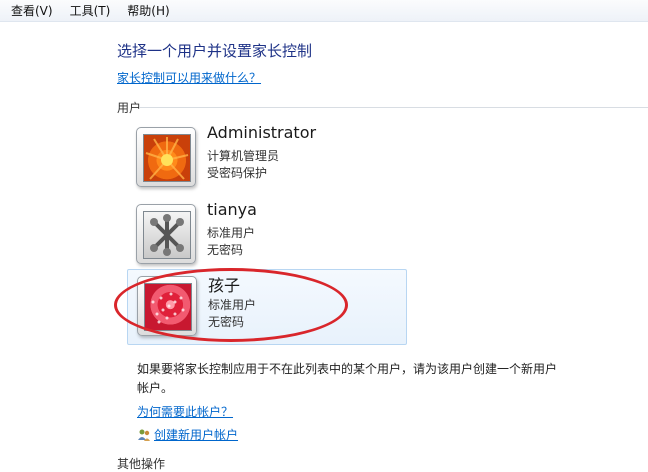 The image size is (648, 472). I want to click on page-title: 选择一个用户并设置家长控制, so click(215, 51).